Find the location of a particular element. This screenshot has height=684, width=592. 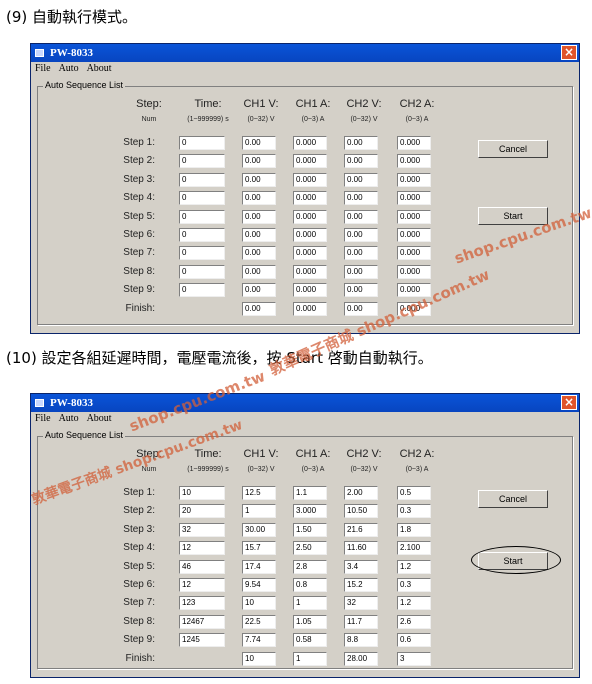

value-field: 3 is located at coordinates (414, 658).